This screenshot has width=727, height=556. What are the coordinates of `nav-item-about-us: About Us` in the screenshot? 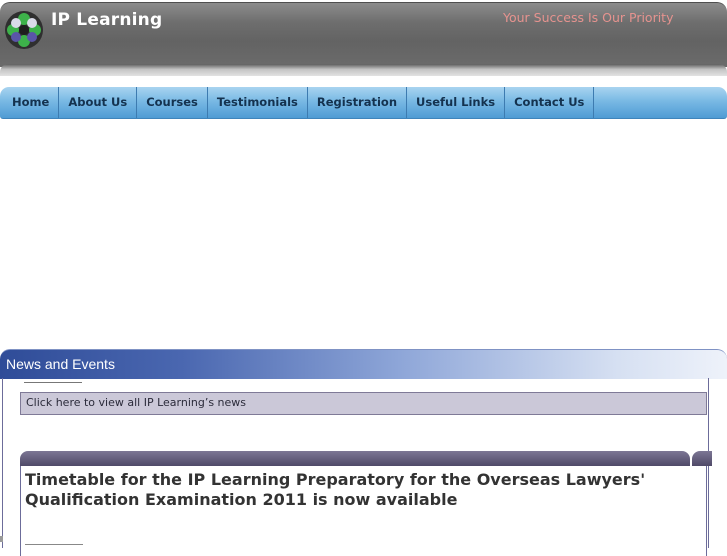 It's located at (98, 102).